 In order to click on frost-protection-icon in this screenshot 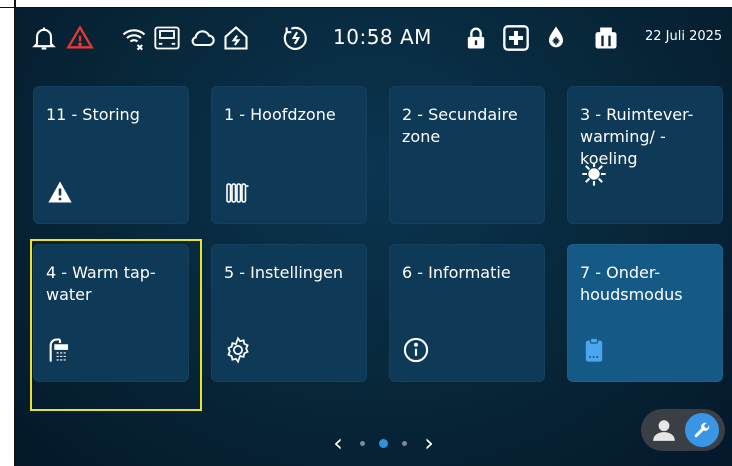, I will do `click(556, 38)`.